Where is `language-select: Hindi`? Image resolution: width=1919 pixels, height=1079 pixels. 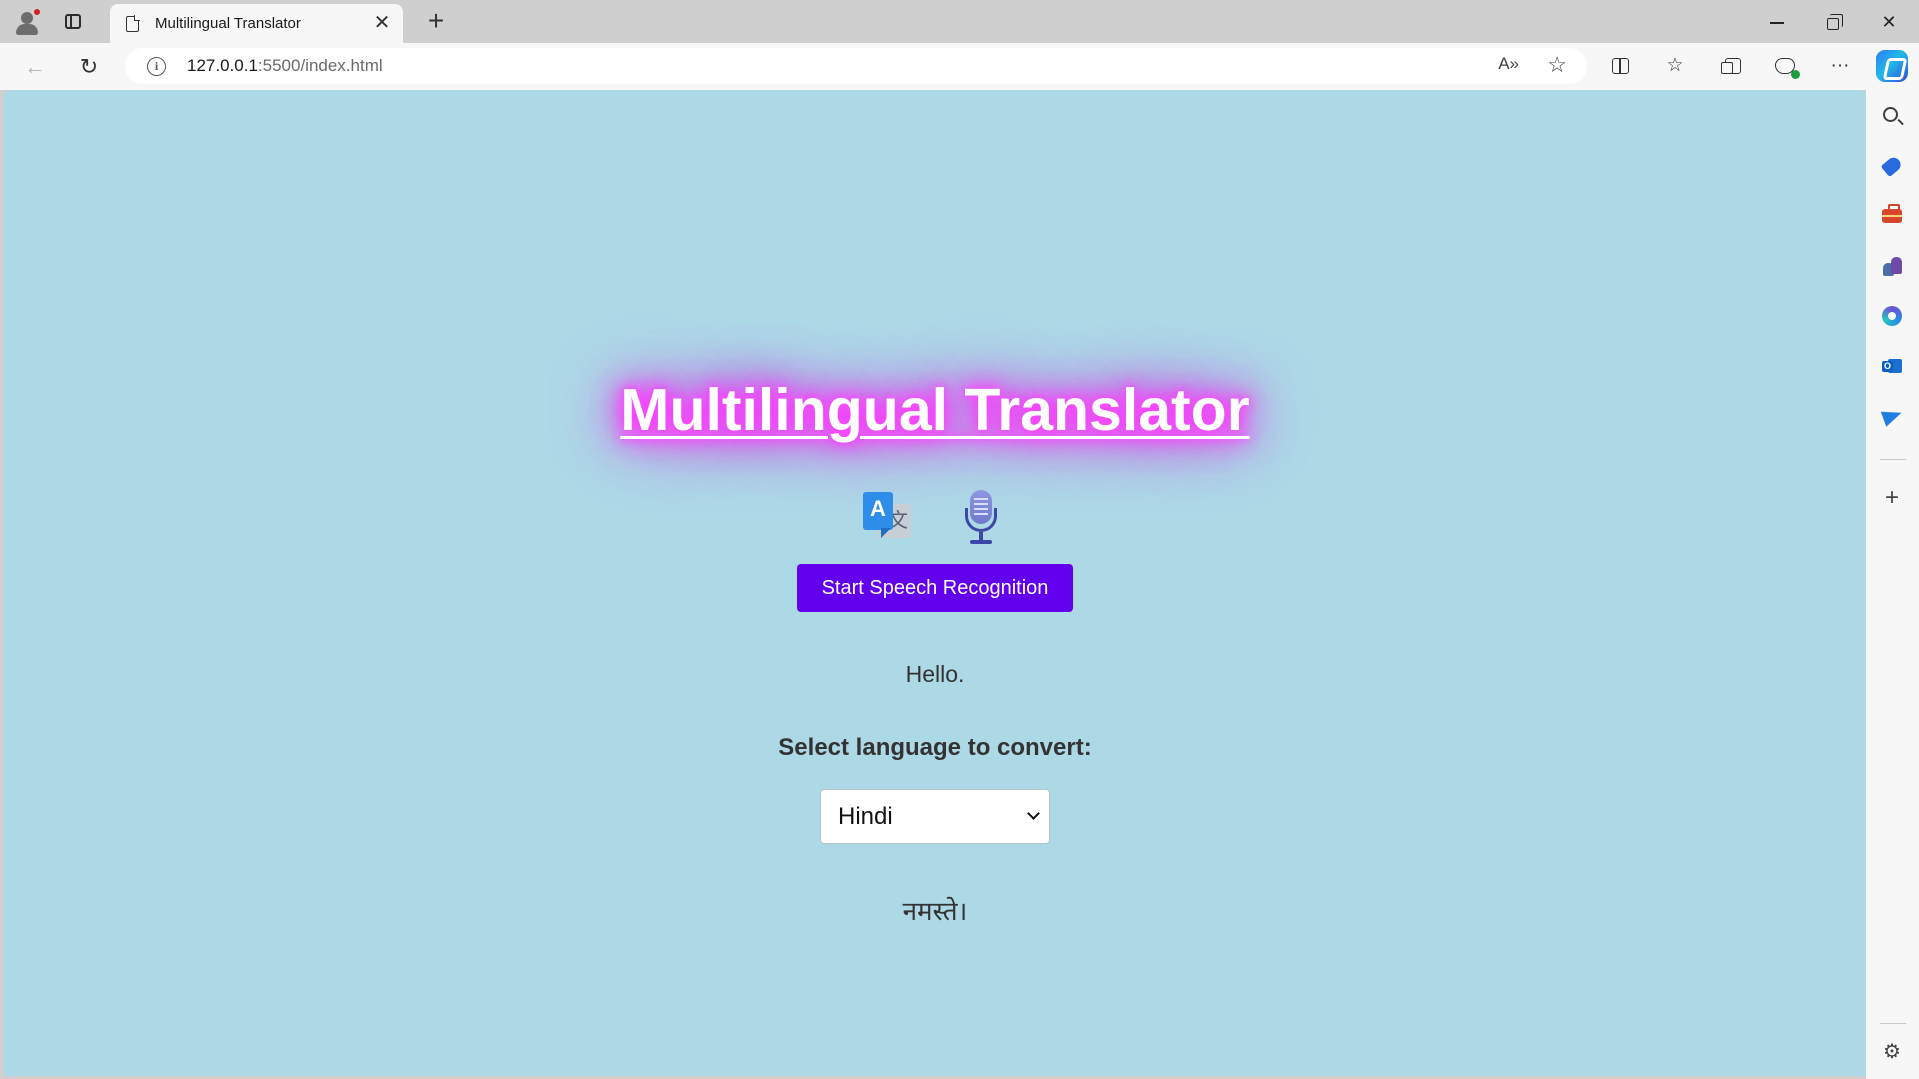 language-select: Hindi is located at coordinates (935, 816).